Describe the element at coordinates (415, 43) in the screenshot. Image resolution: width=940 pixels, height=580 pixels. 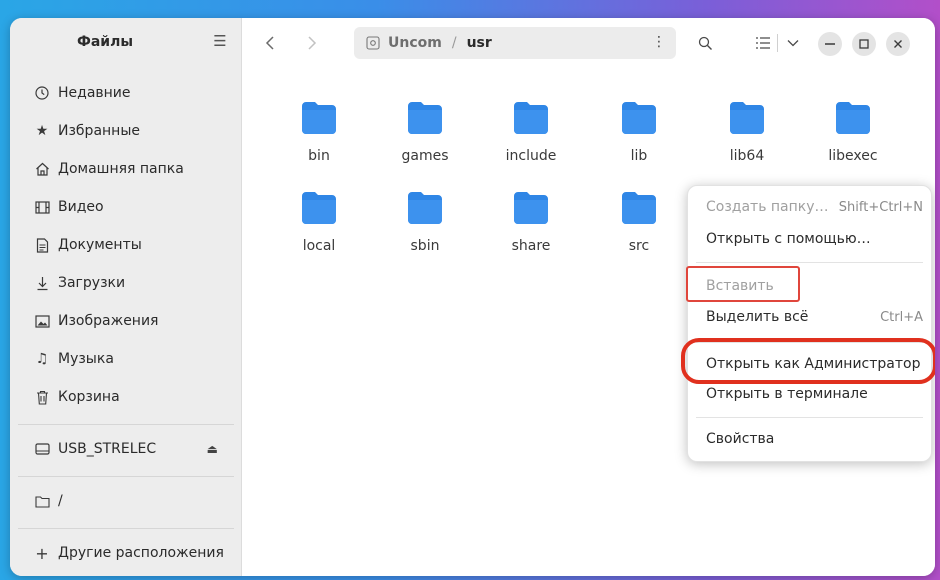
I see `path-segment-parent: Uncom` at that location.